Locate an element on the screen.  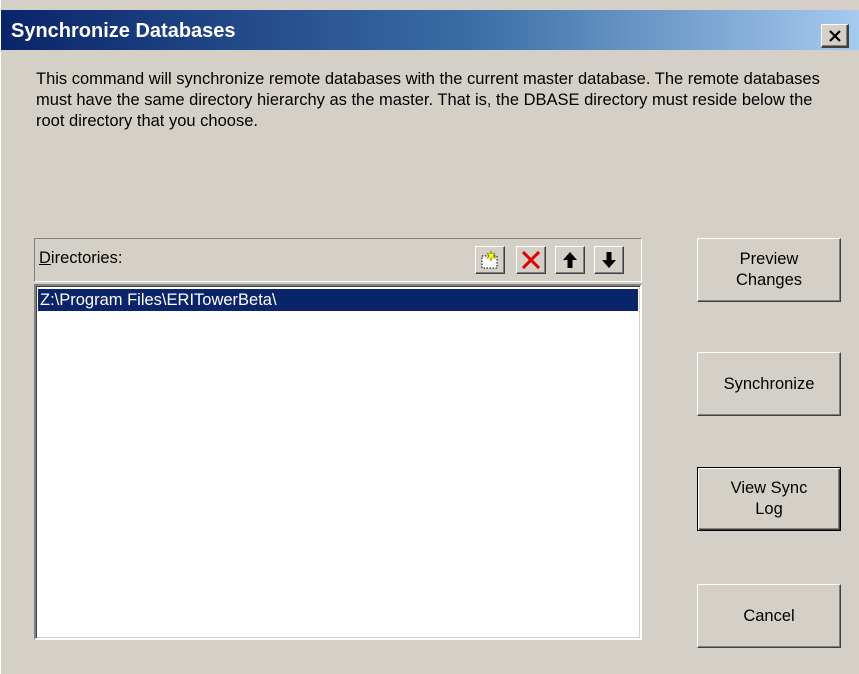
new-folder-icon is located at coordinates (489, 259).